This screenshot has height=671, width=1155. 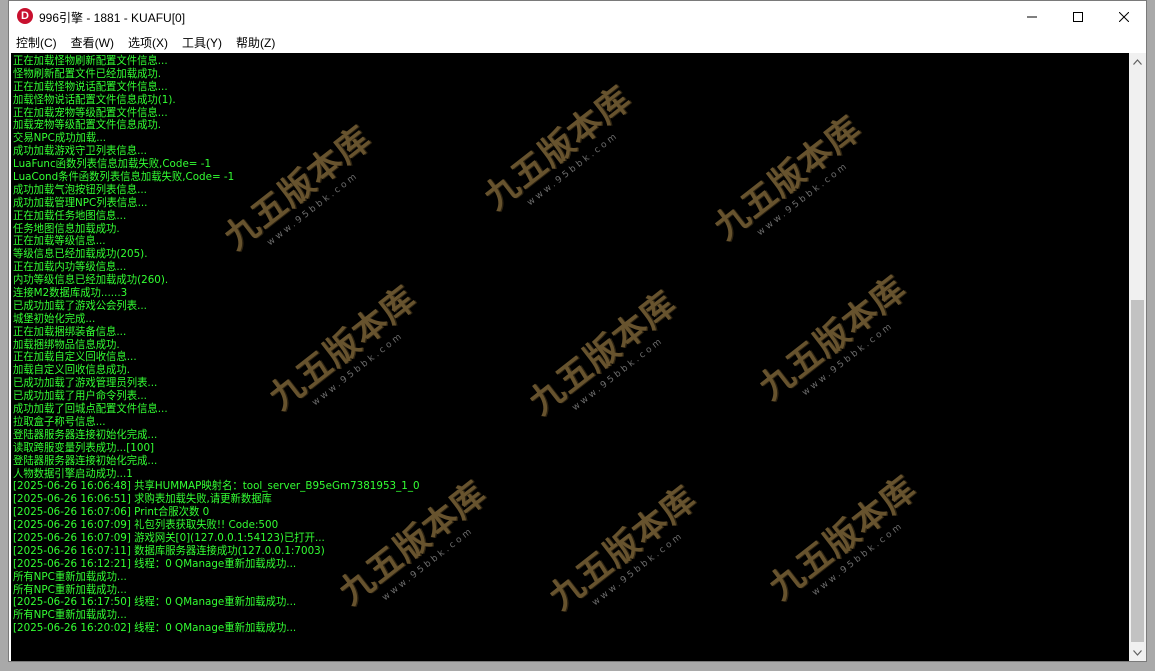 I want to click on close-icon, so click(x=1124, y=16).